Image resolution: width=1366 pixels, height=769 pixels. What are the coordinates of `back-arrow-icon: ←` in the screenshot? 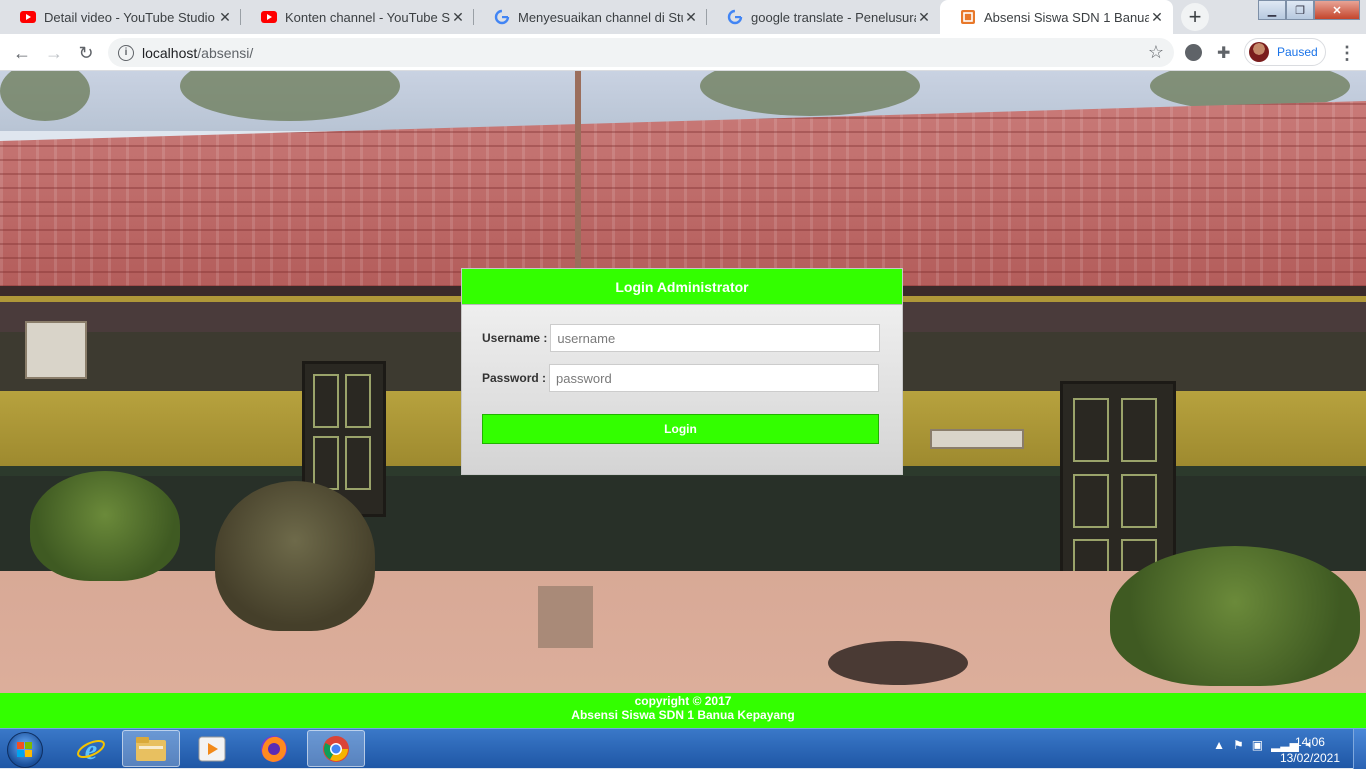 It's located at (22, 53).